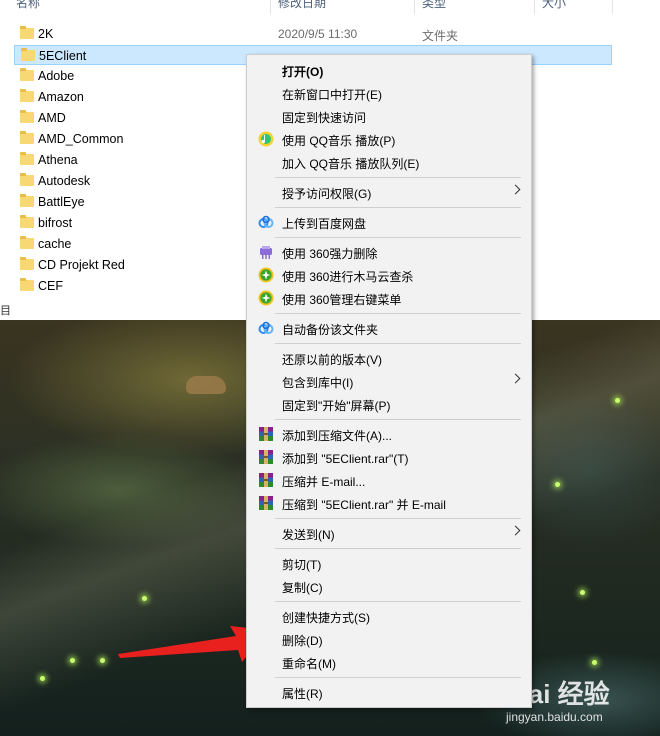  Describe the element at coordinates (389, 692) in the screenshot. I see `menu-item-25: 属性(R)` at that location.